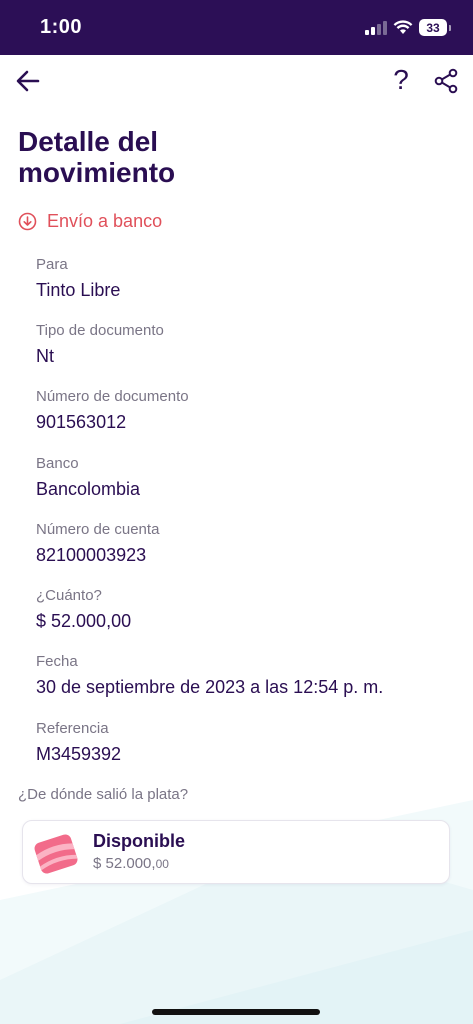 This screenshot has width=473, height=1024. Describe the element at coordinates (236, 852) in the screenshot. I see `source-pocket-card: Disponible $ 52.000,00` at that location.